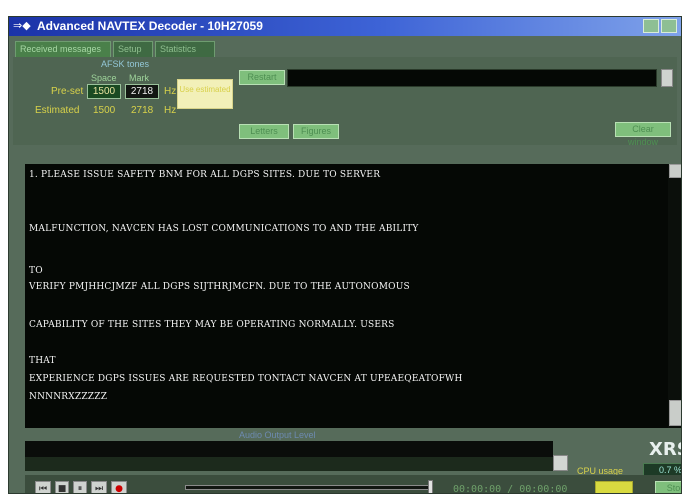 This screenshot has height=500, width=689. I want to click on restart-button: Restart, so click(262, 77).